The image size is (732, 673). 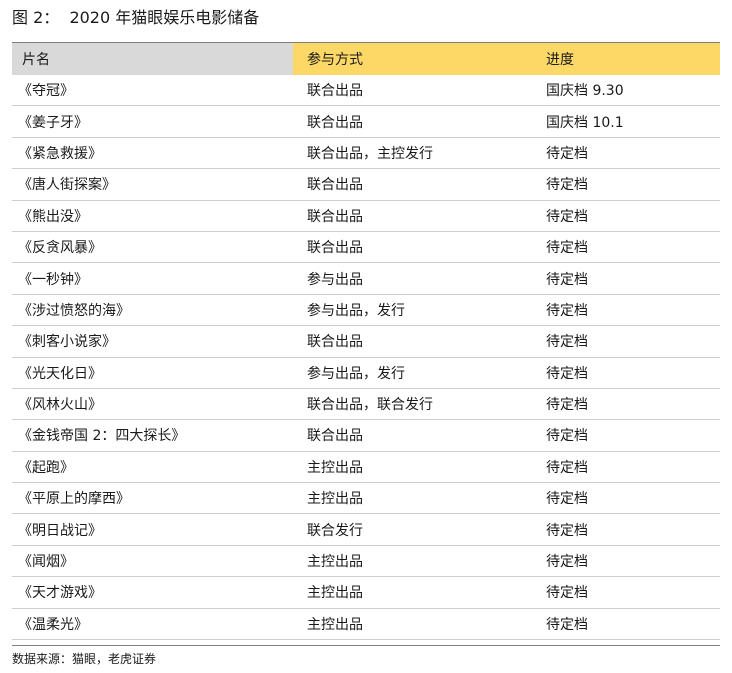 I want to click on table-row: 《天才游戏》 主控出品 待定档, so click(x=366, y=593).